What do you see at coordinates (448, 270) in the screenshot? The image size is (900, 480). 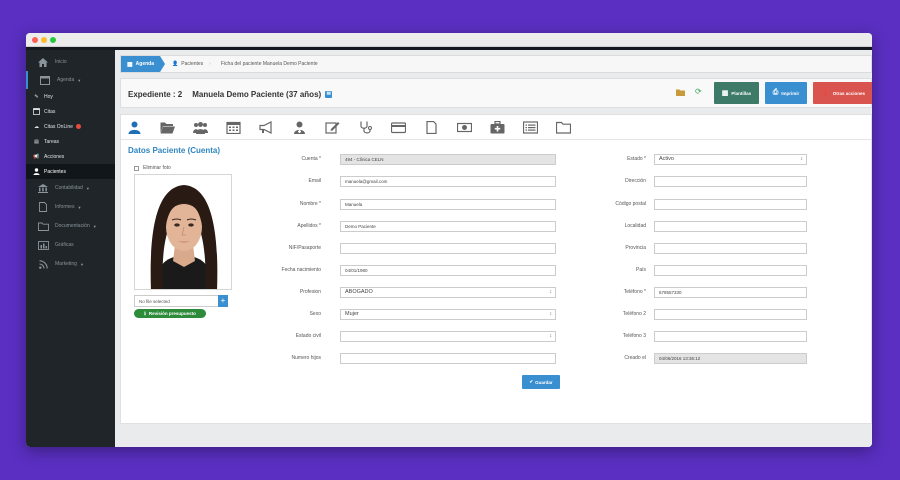 I see `fecha-nacimiento-field: 04/01/1980` at bounding box center [448, 270].